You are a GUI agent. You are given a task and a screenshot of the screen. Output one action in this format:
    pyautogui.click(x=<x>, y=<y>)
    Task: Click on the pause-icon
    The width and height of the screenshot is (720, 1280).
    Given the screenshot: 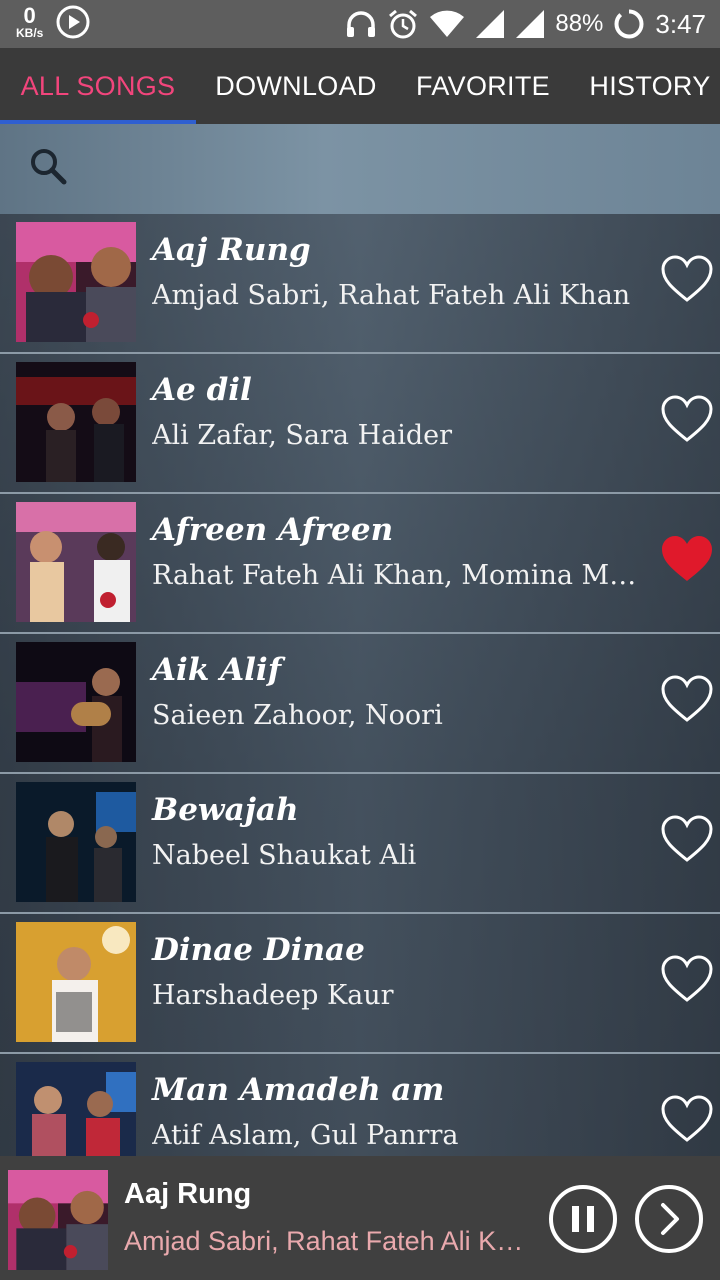 What is the action you would take?
    pyautogui.click(x=583, y=1219)
    